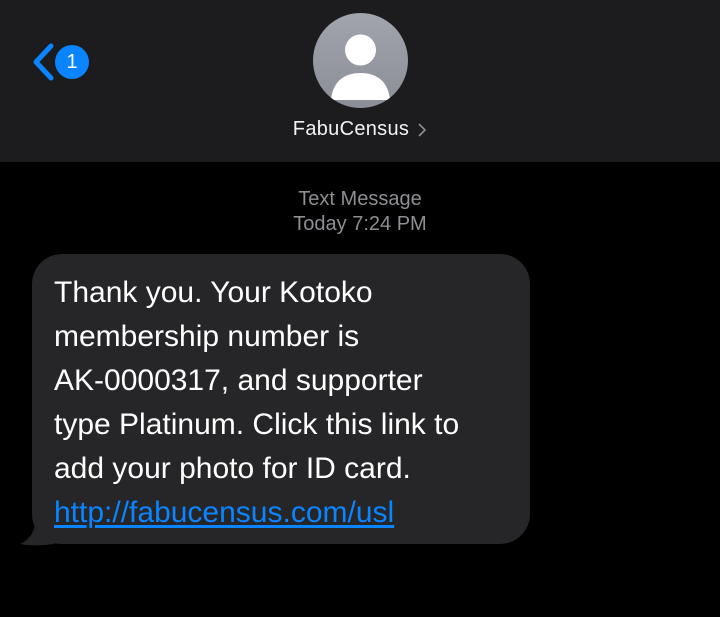 This screenshot has width=720, height=617. What do you see at coordinates (360, 224) in the screenshot?
I see `message-timestamp: Today 7:24 PM` at bounding box center [360, 224].